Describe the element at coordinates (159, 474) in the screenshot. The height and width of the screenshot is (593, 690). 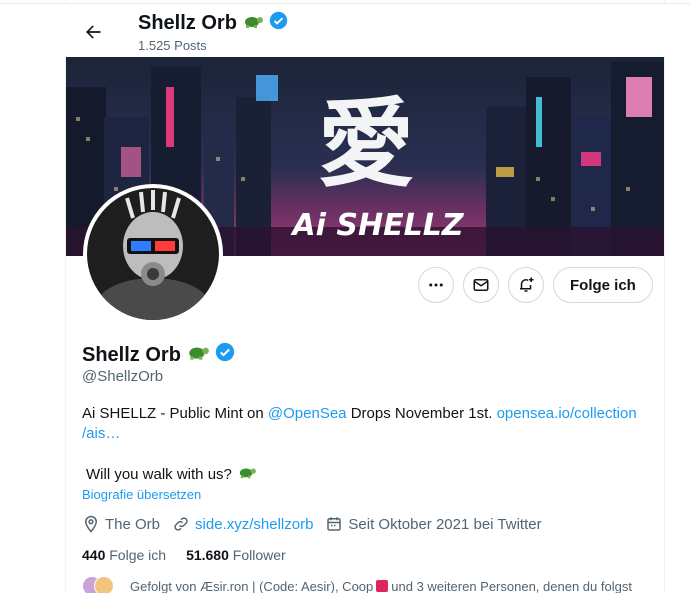
I see `bio-text-3: Will you walk with us?` at that location.